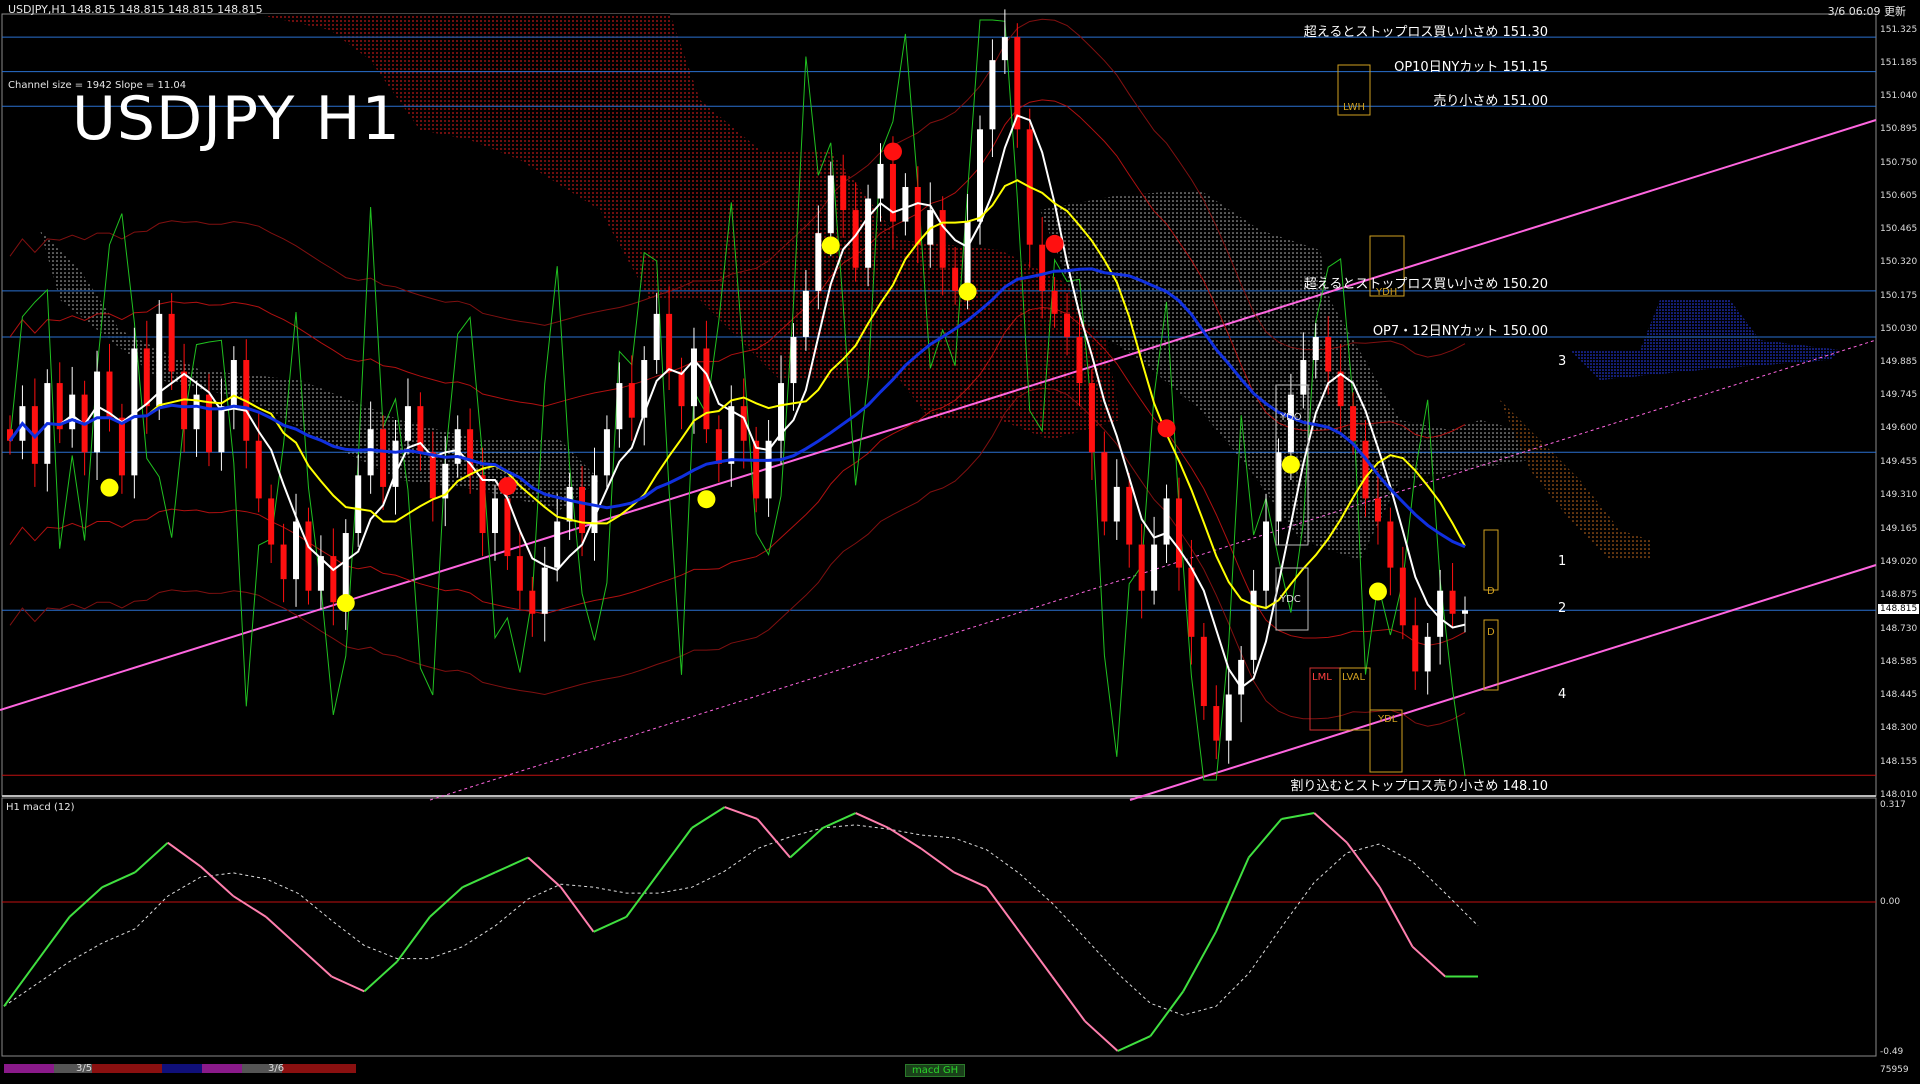 The image size is (1920, 1084). What do you see at coordinates (1562, 361) in the screenshot?
I see `projection-label-3: 3` at bounding box center [1562, 361].